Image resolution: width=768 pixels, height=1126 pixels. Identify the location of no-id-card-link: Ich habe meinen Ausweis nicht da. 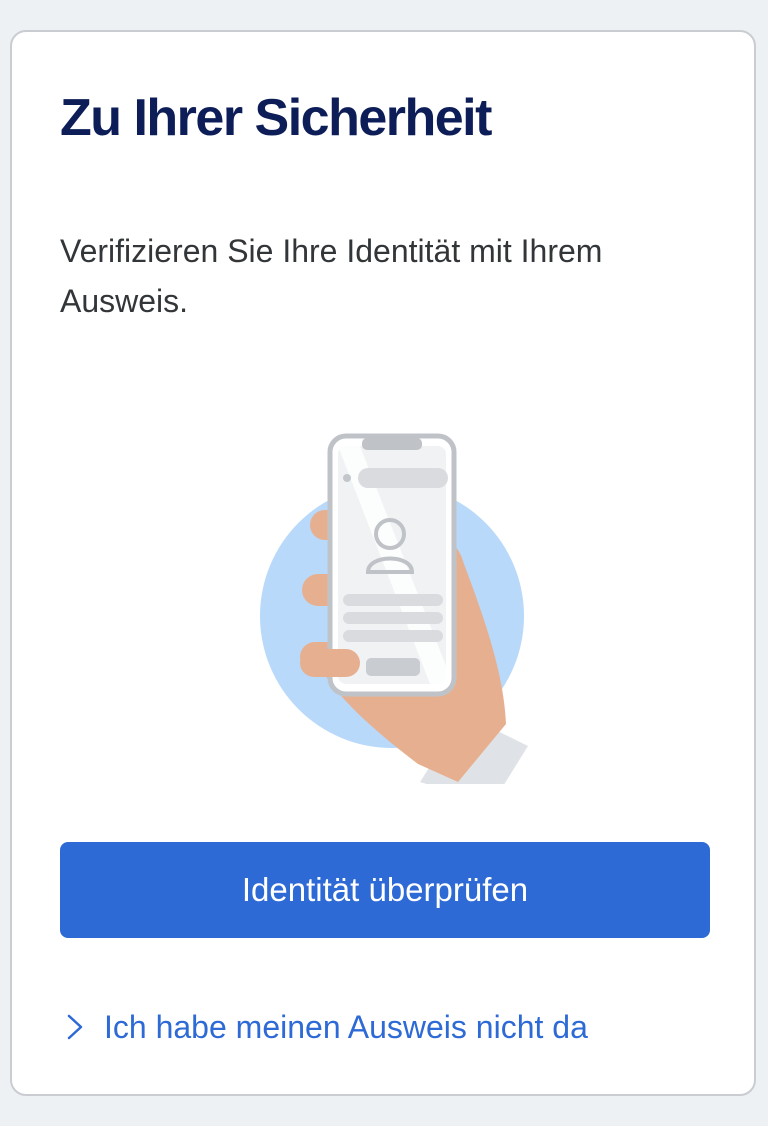
(326, 1027).